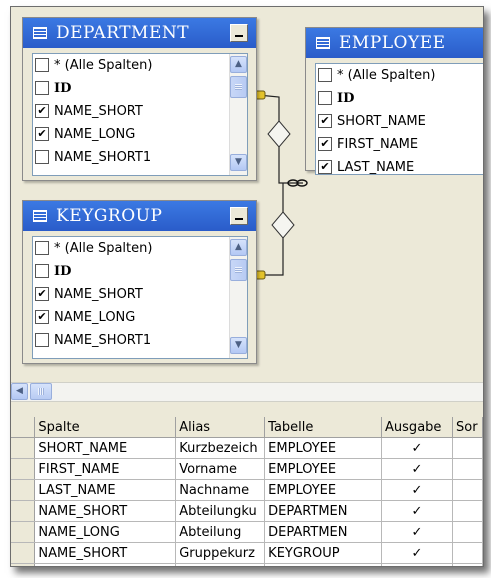  I want to click on scroll-left-icon: ◀, so click(19, 391).